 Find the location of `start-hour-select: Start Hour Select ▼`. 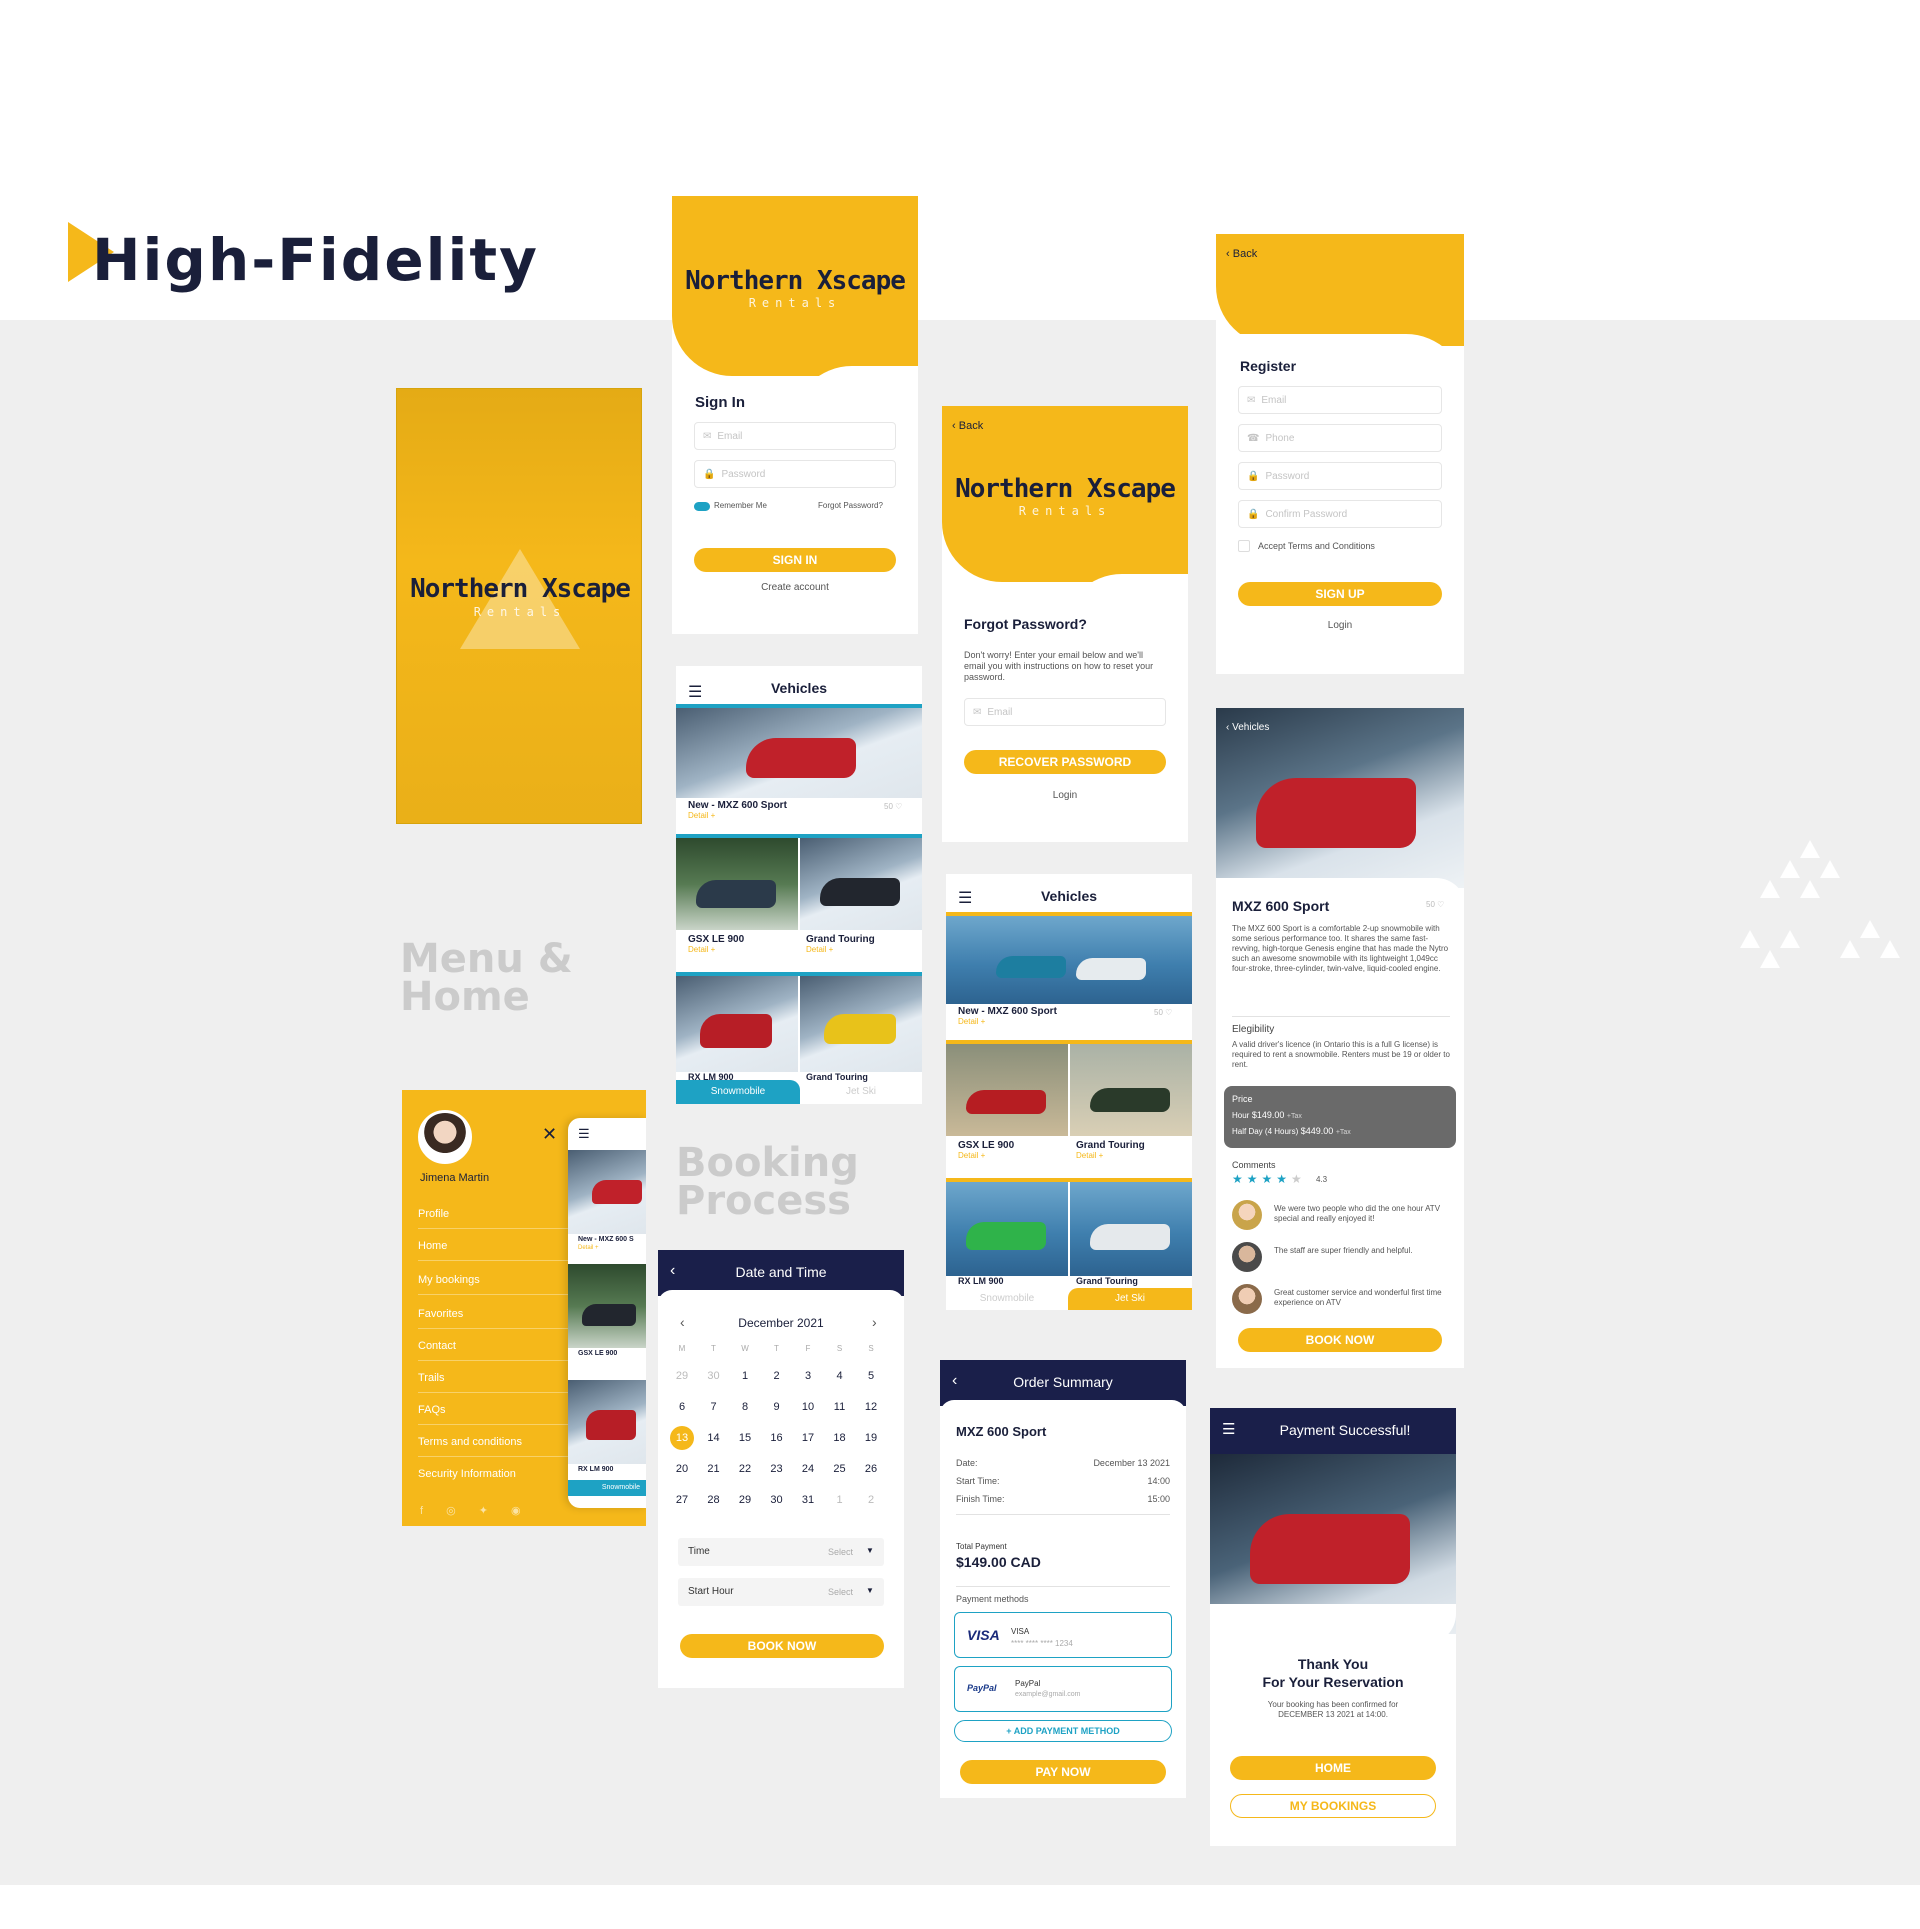

start-hour-select: Start Hour Select ▼ is located at coordinates (781, 1592).